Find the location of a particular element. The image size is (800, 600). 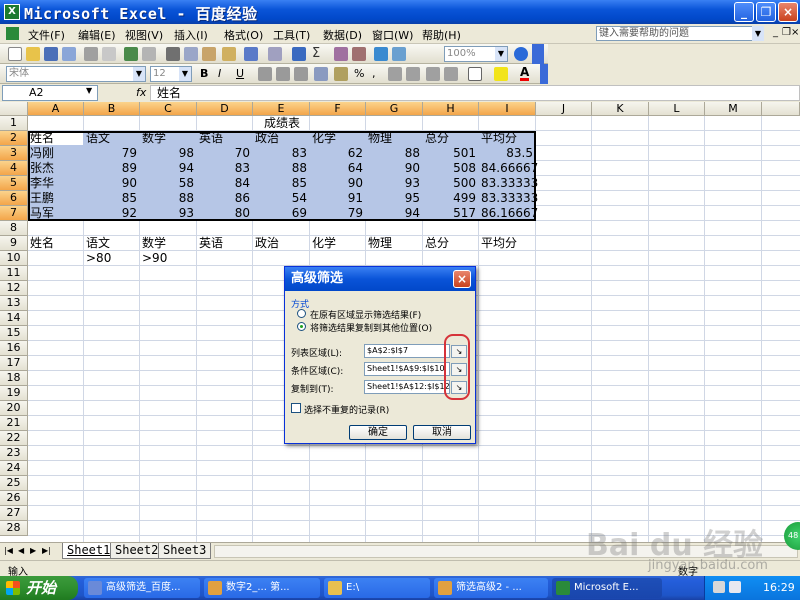

option-filter-in-place: 在原有区域显示筛选结果(F) is located at coordinates (365, 314).